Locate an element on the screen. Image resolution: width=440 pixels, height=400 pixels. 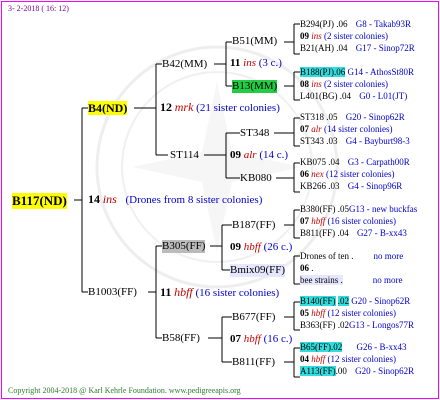
gen4-row-7: 07 alr (14 sister colonies) is located at coordinates (346, 129).